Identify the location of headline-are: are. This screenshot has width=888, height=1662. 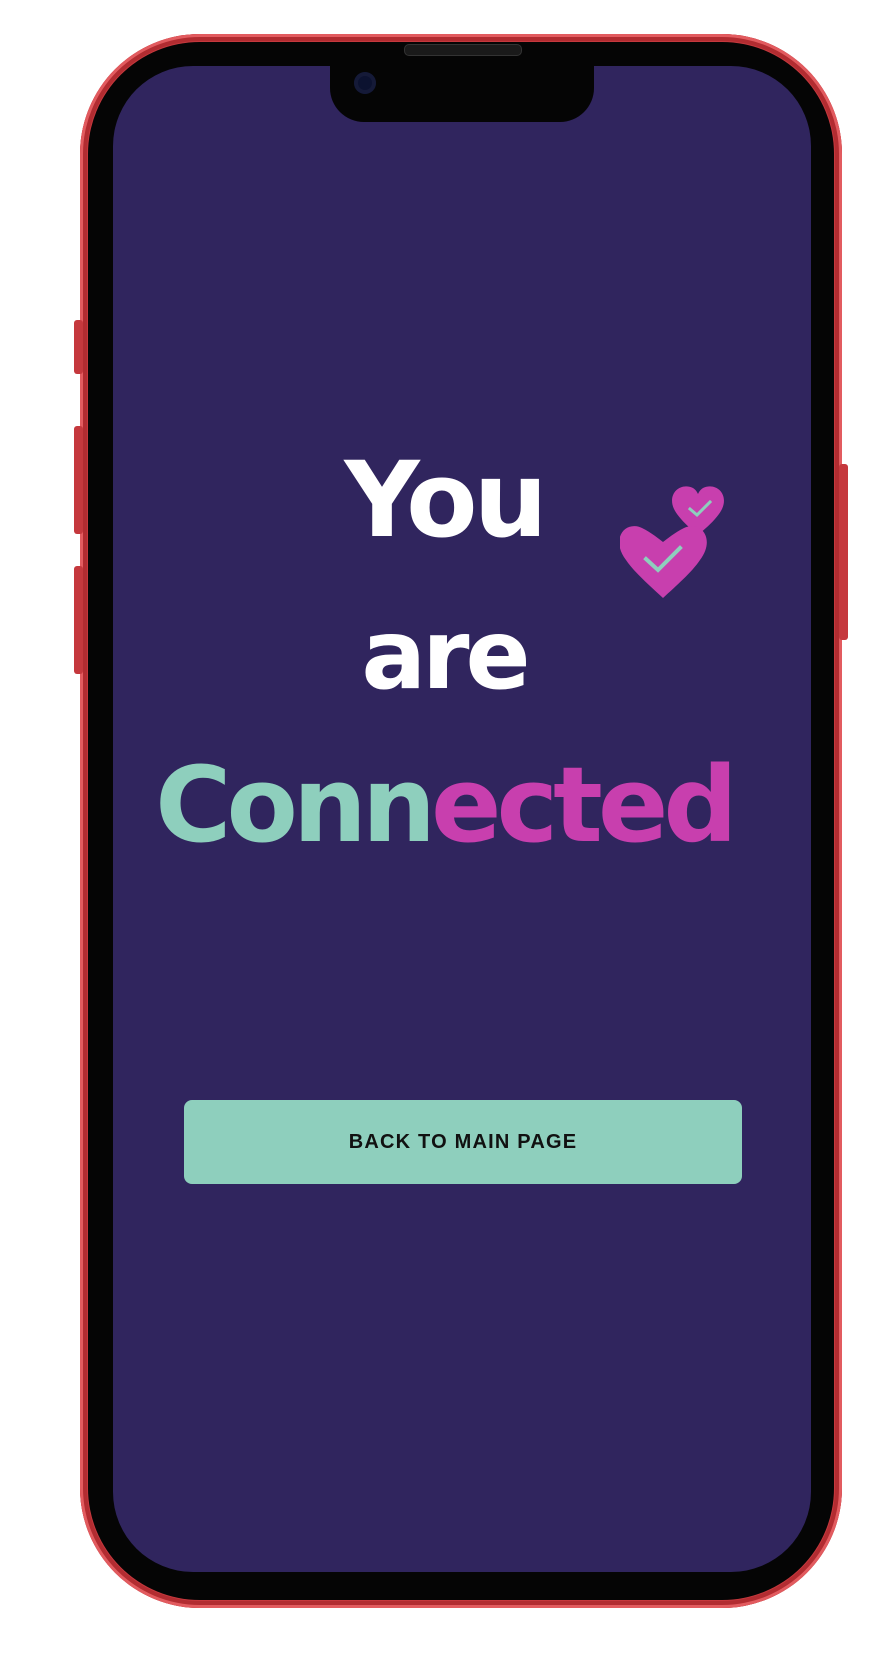
(445, 655).